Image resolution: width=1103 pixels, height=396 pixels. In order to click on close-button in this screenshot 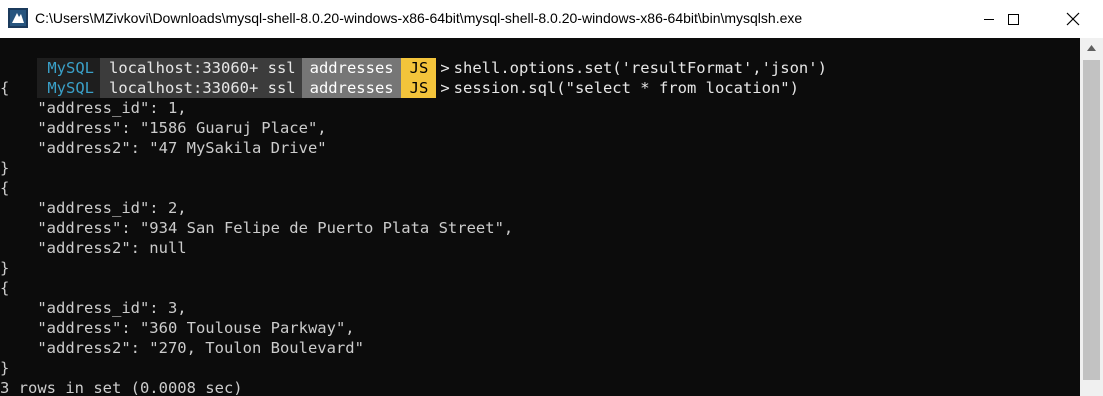, I will do `click(1073, 19)`.